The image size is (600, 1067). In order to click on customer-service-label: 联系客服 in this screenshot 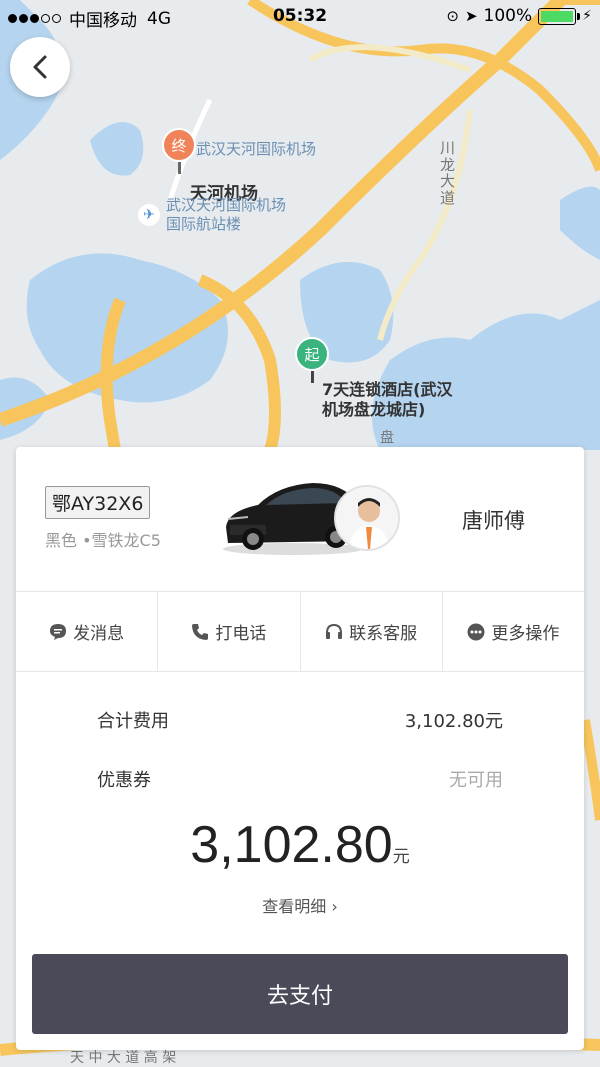, I will do `click(383, 634)`.